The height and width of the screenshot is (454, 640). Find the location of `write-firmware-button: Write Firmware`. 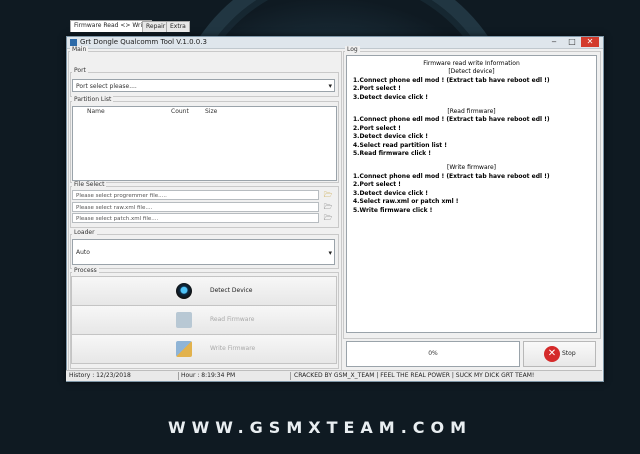

write-firmware-button: Write Firmware is located at coordinates (204, 349).